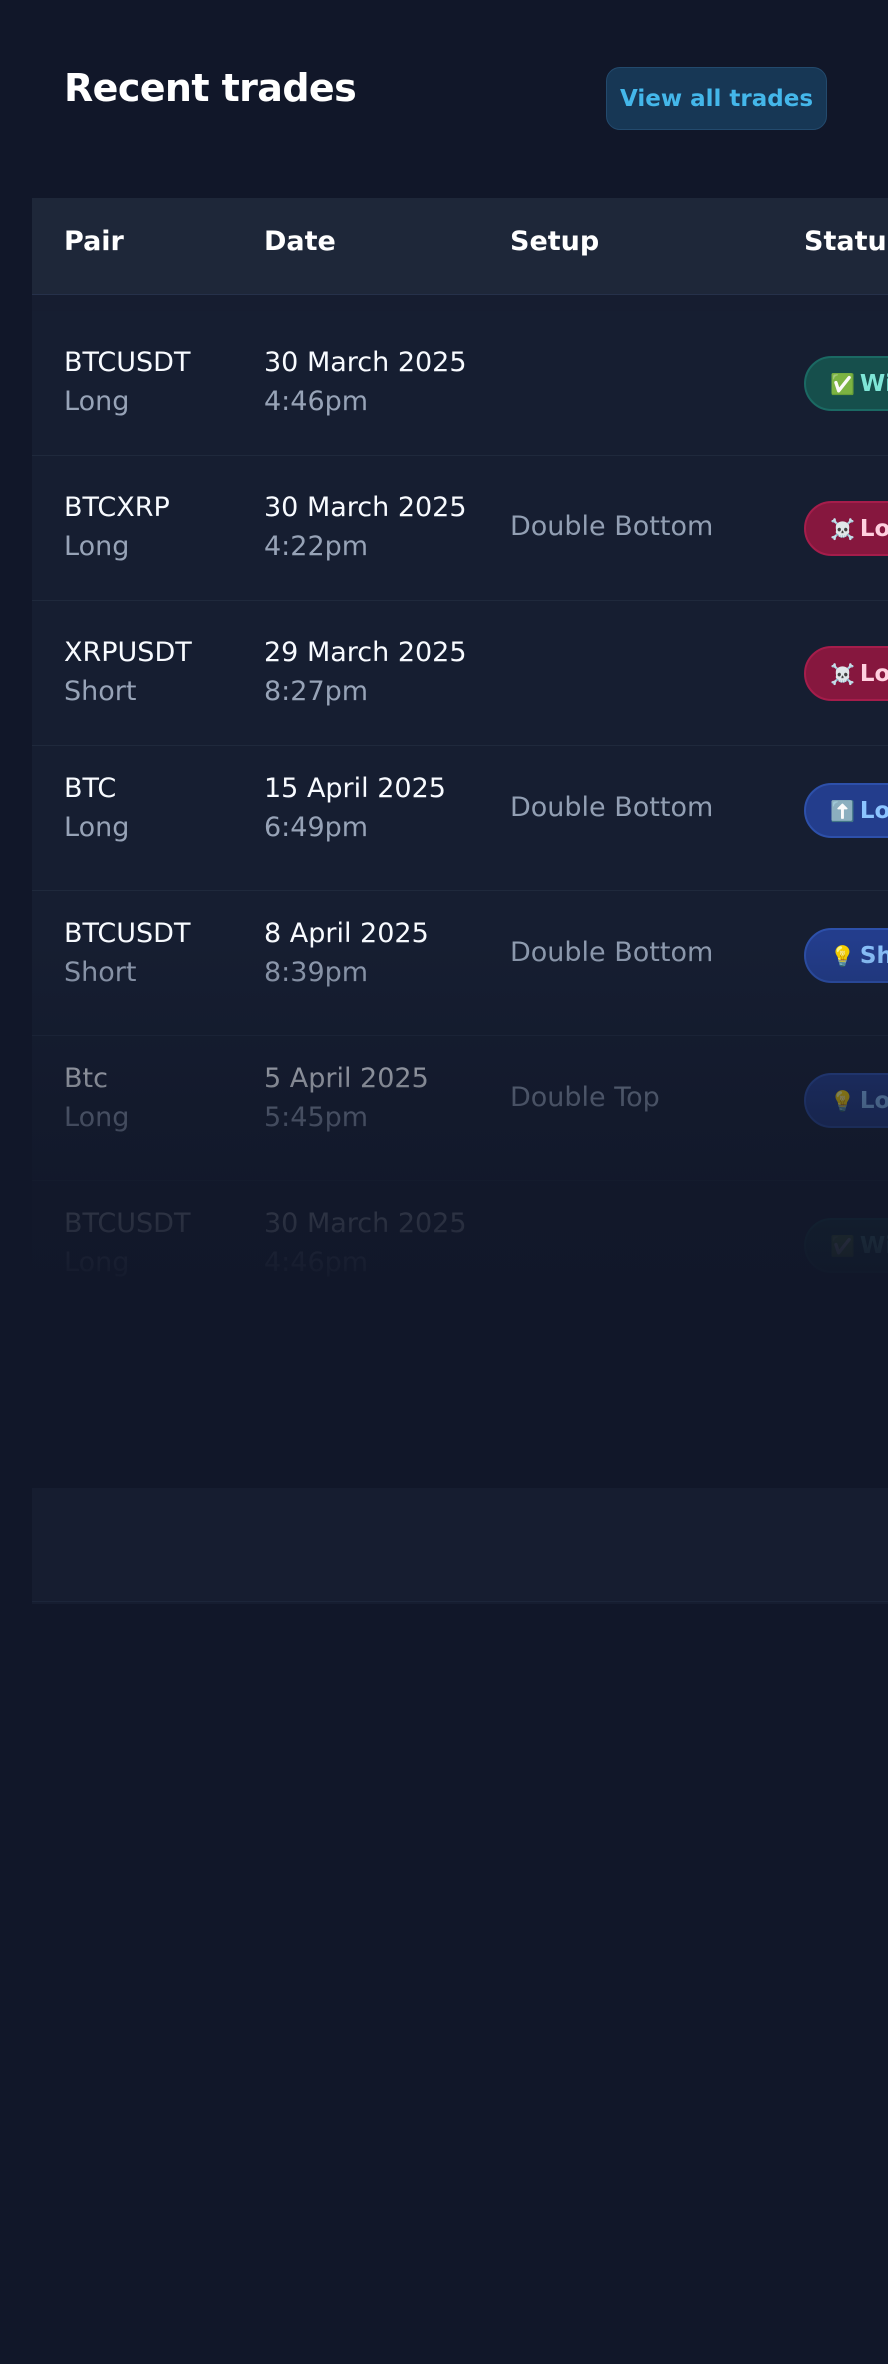 This screenshot has width=888, height=2364. What do you see at coordinates (444, 99) in the screenshot?
I see `recent-trades-header: Recent trades View all trades` at bounding box center [444, 99].